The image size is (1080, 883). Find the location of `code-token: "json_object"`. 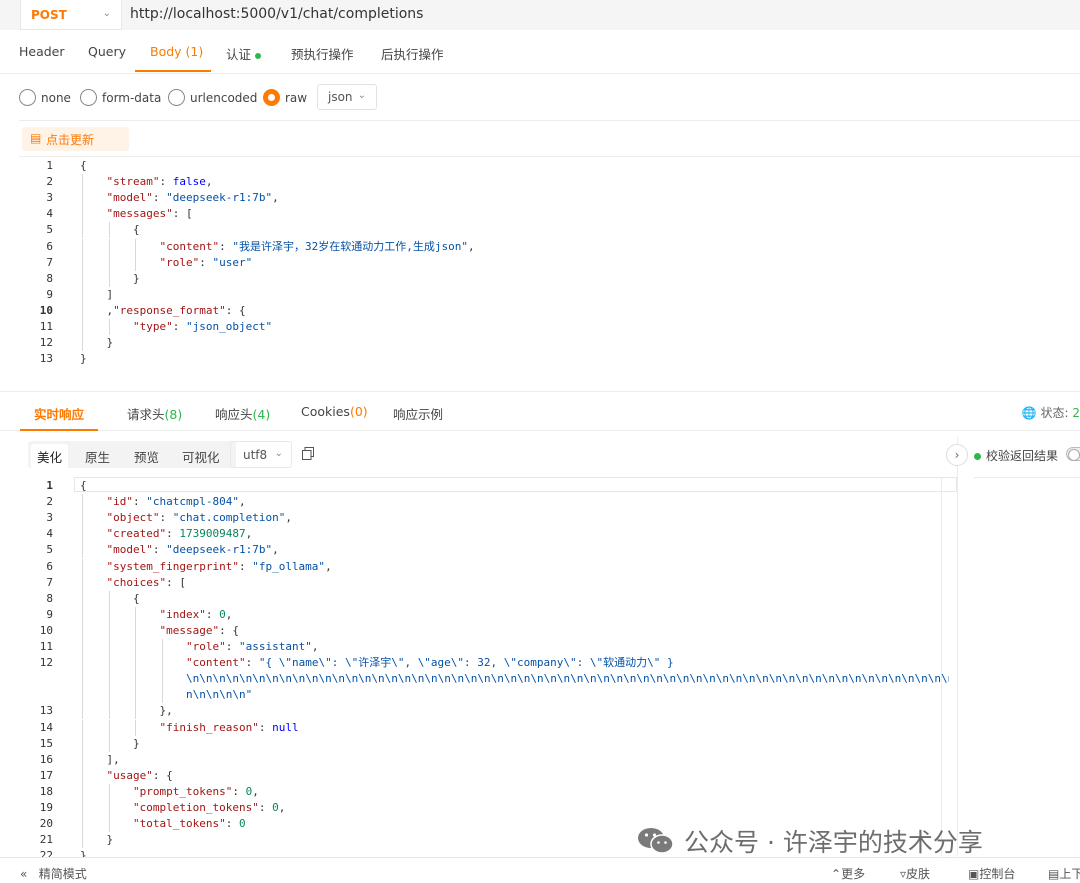

code-token: "json_object" is located at coordinates (229, 326).